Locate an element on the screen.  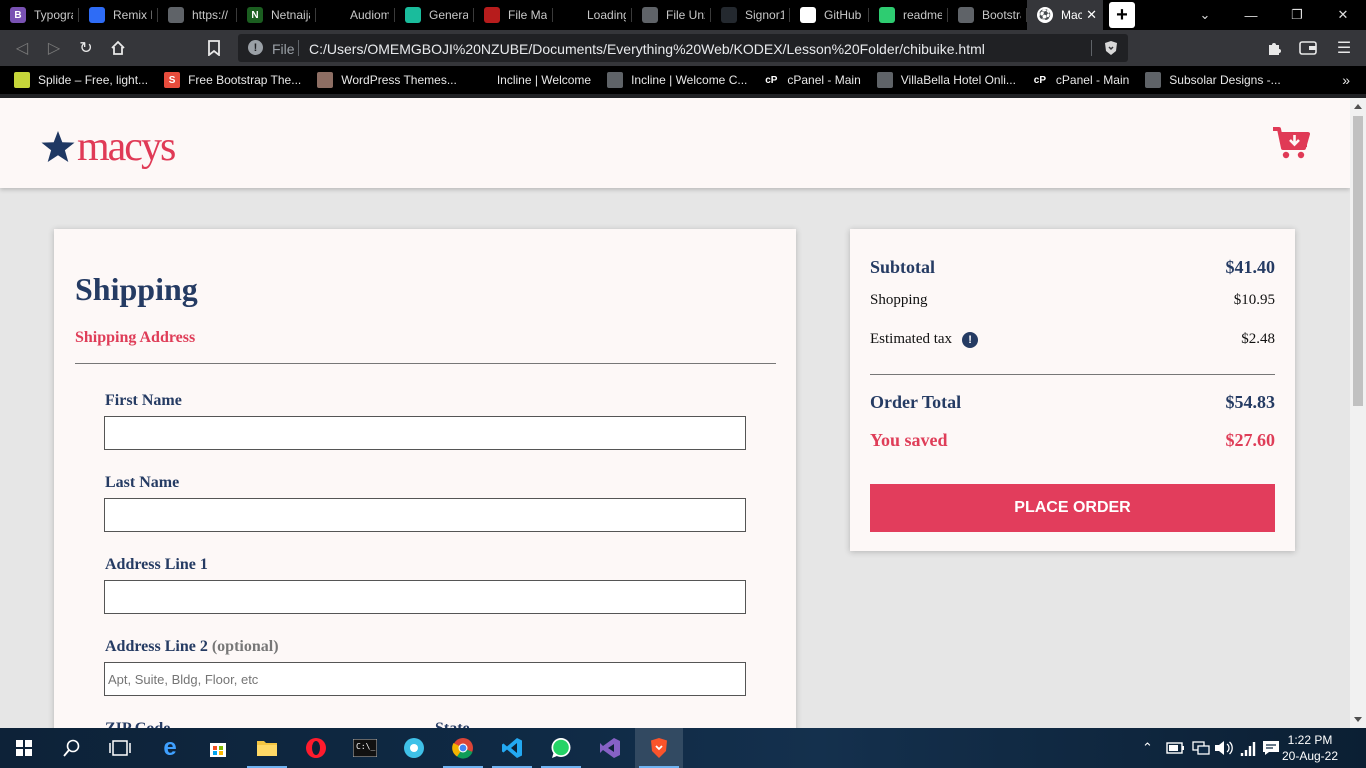
app-icon is located at coordinates (414, 748).